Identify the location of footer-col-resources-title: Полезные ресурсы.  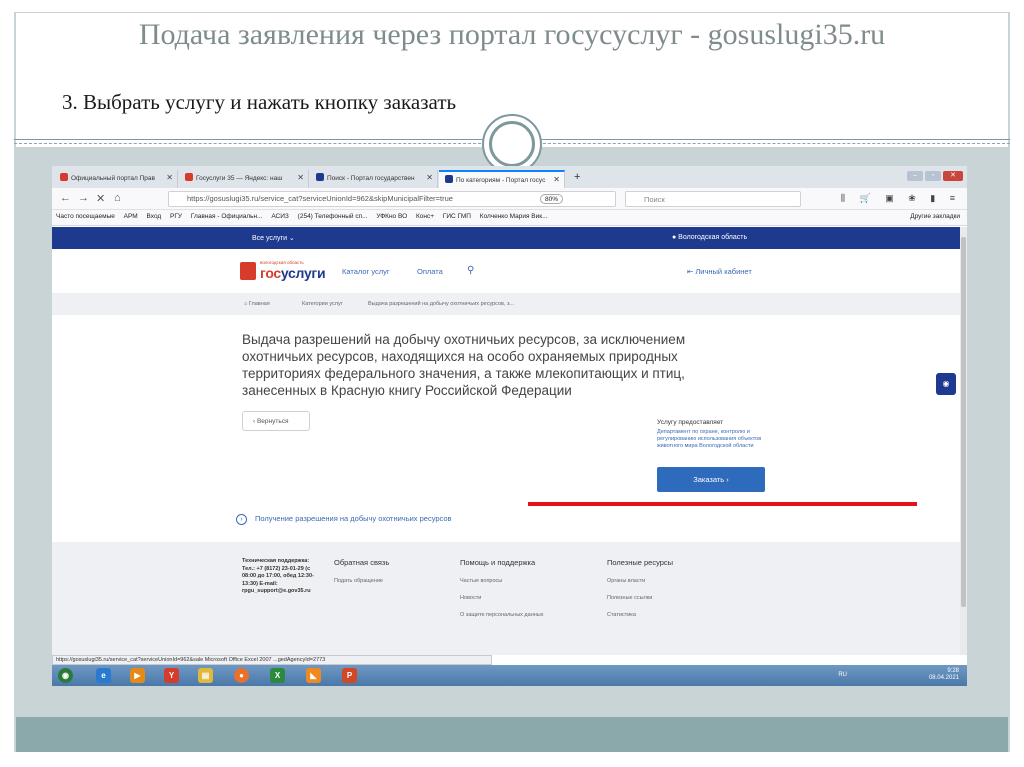
(640, 562).